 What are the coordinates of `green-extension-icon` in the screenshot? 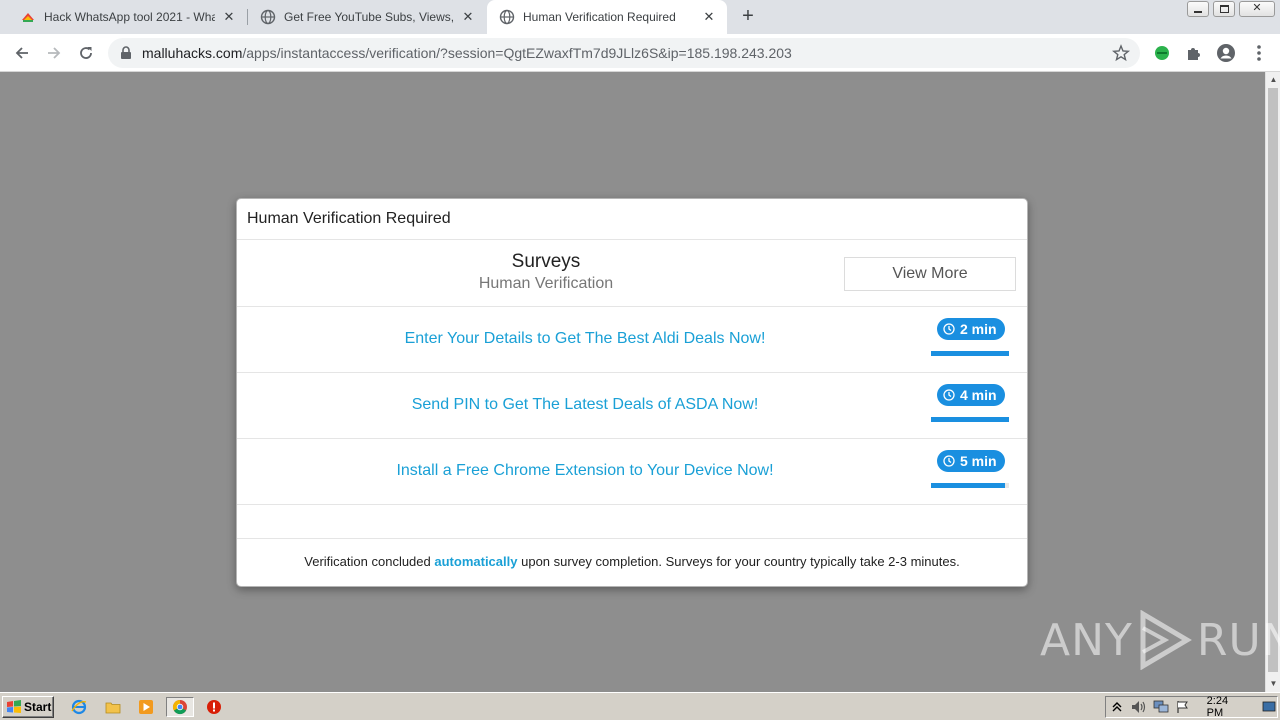 It's located at (1162, 53).